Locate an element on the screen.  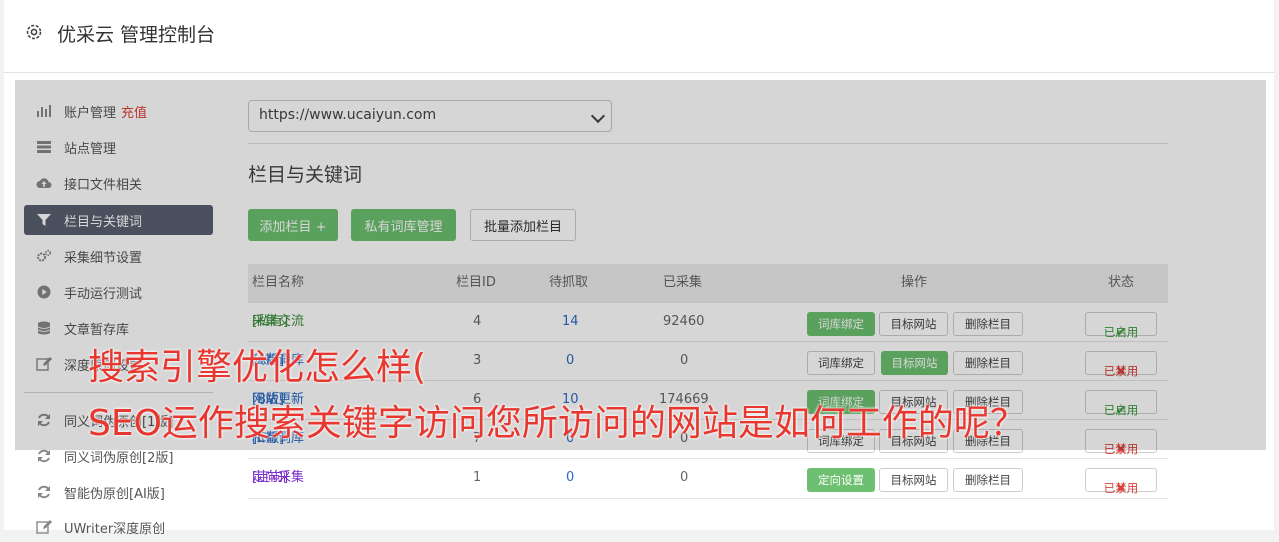
chevron-down-icon is located at coordinates (598, 116).